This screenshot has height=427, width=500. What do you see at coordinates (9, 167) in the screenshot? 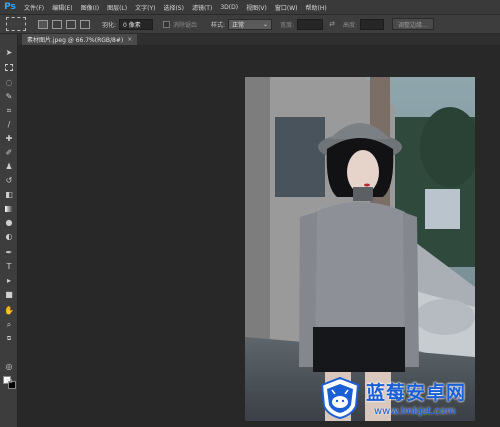
I see `clone-stamp-icon: ♟` at bounding box center [9, 167].